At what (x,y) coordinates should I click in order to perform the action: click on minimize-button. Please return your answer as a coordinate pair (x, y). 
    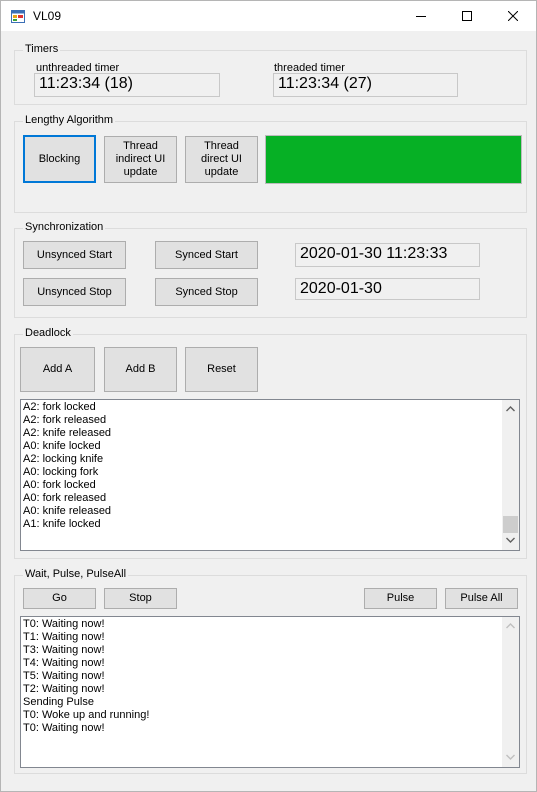
    Looking at the image, I should click on (421, 16).